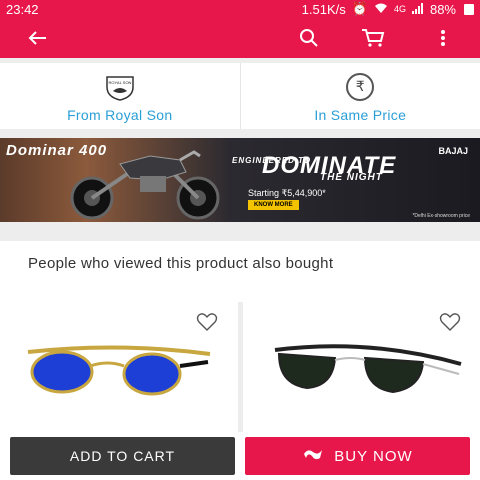  What do you see at coordinates (417, 9) in the screenshot?
I see `signal-icon` at bounding box center [417, 9].